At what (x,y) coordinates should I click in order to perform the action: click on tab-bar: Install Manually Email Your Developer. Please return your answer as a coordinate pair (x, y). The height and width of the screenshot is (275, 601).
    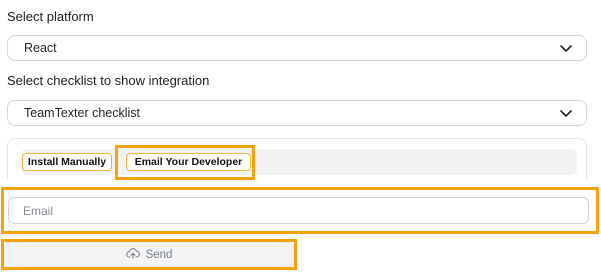
    Looking at the image, I should click on (299, 162).